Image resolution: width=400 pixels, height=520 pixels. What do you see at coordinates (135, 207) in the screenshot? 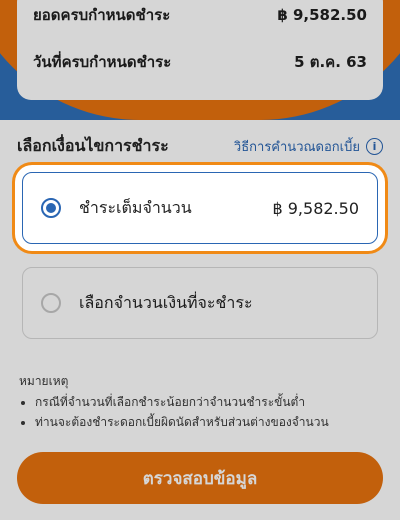
I see `pay-full-label: ชำระเต็มจำนวน` at bounding box center [135, 207].